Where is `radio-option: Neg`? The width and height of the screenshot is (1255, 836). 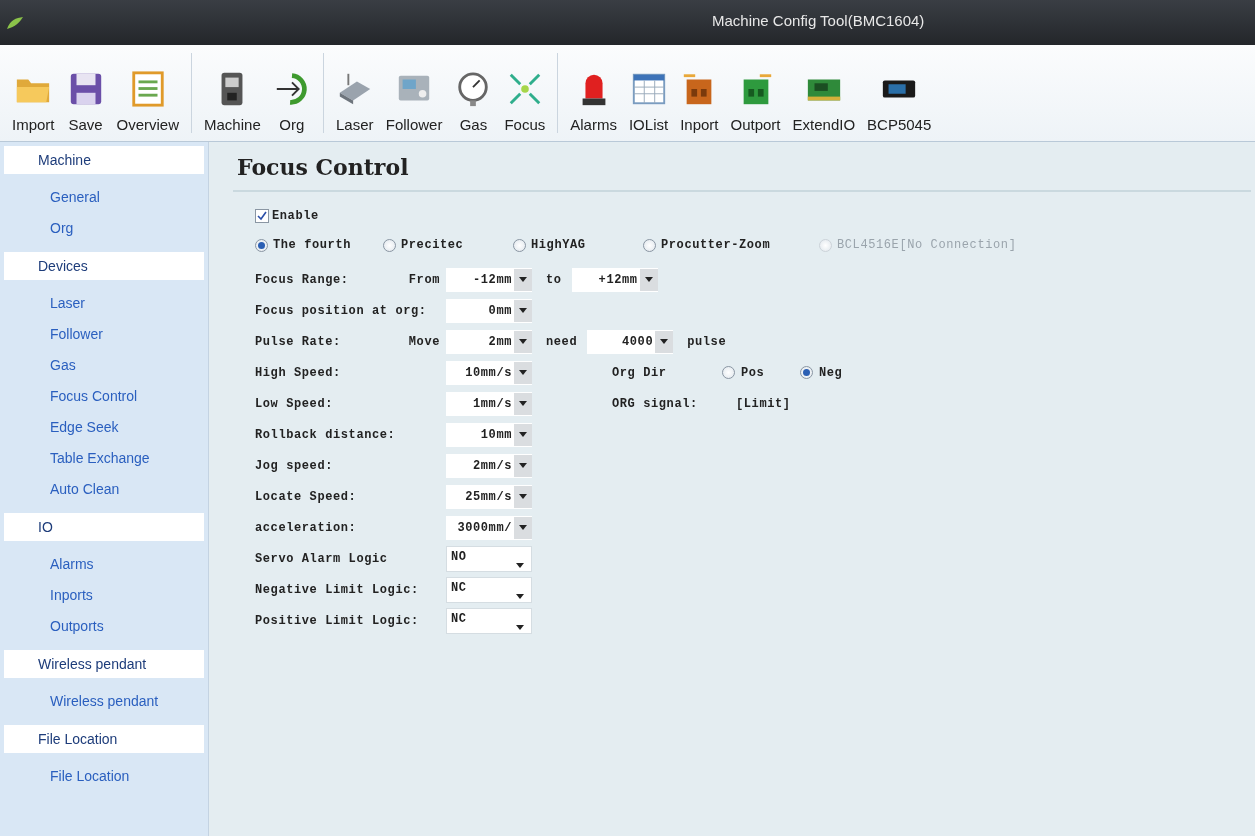
radio-option: Neg is located at coordinates (839, 372).